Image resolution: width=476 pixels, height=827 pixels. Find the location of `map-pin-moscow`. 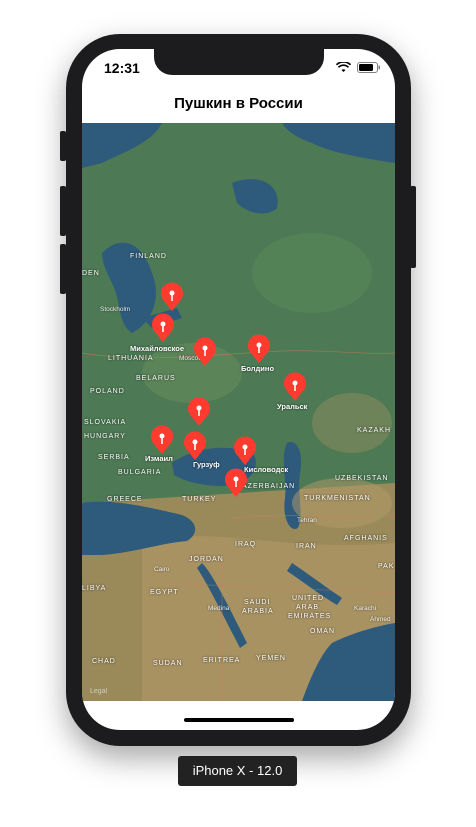

map-pin-moscow is located at coordinates (205, 352).